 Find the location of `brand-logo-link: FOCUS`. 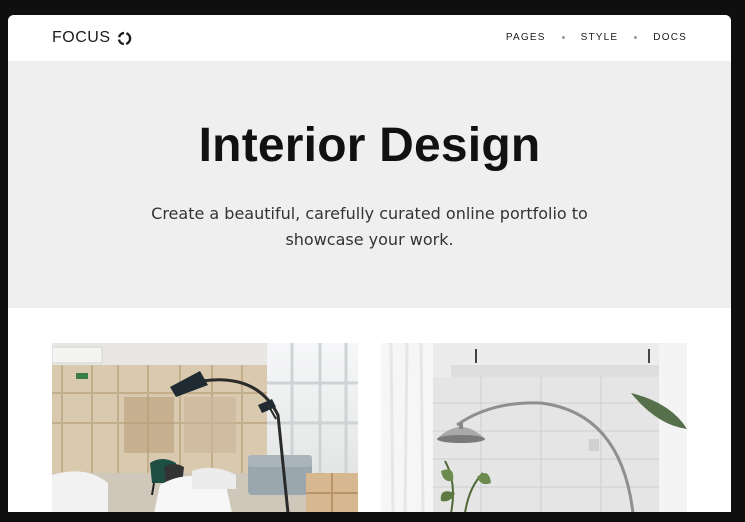

brand-logo-link: FOCUS is located at coordinates (92, 38).